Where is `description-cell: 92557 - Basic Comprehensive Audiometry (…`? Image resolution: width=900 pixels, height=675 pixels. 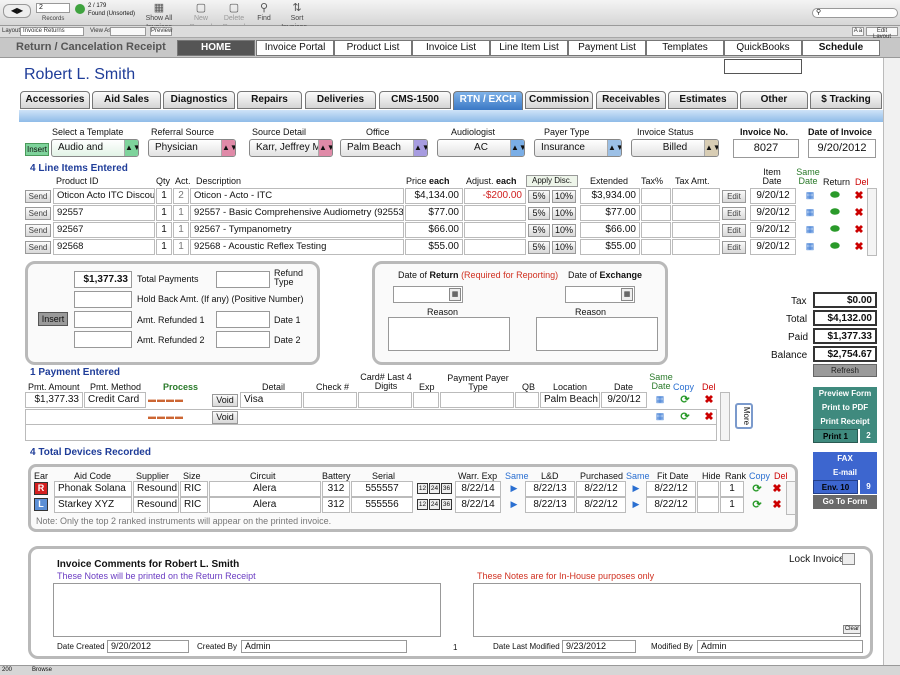 description-cell: 92557 - Basic Comprehensive Audiometry (… is located at coordinates (297, 213).